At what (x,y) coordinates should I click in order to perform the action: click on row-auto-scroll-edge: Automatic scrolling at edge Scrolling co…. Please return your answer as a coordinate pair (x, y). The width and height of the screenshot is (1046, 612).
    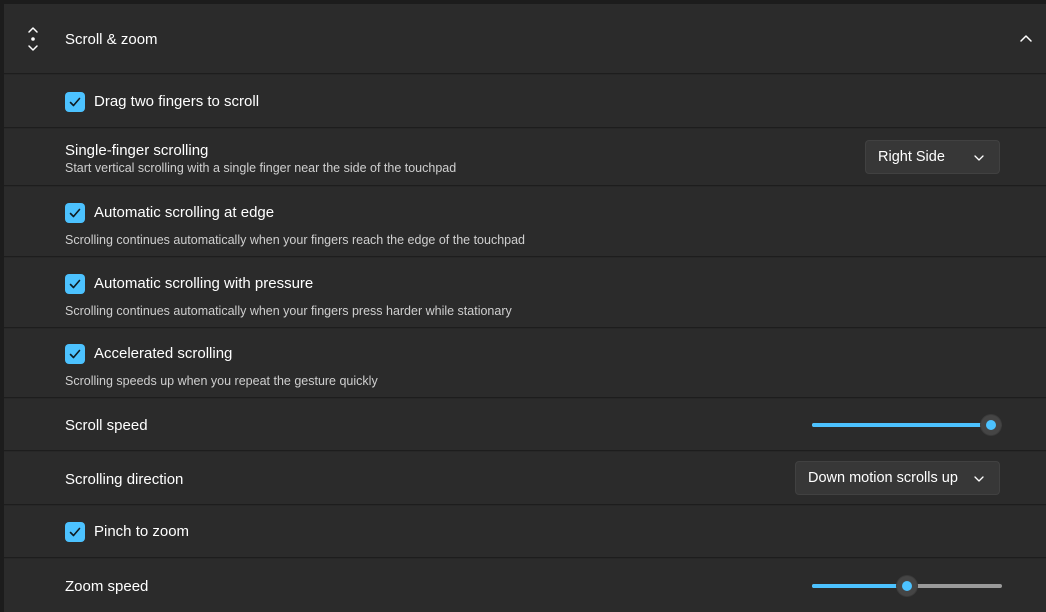
    Looking at the image, I should click on (525, 222).